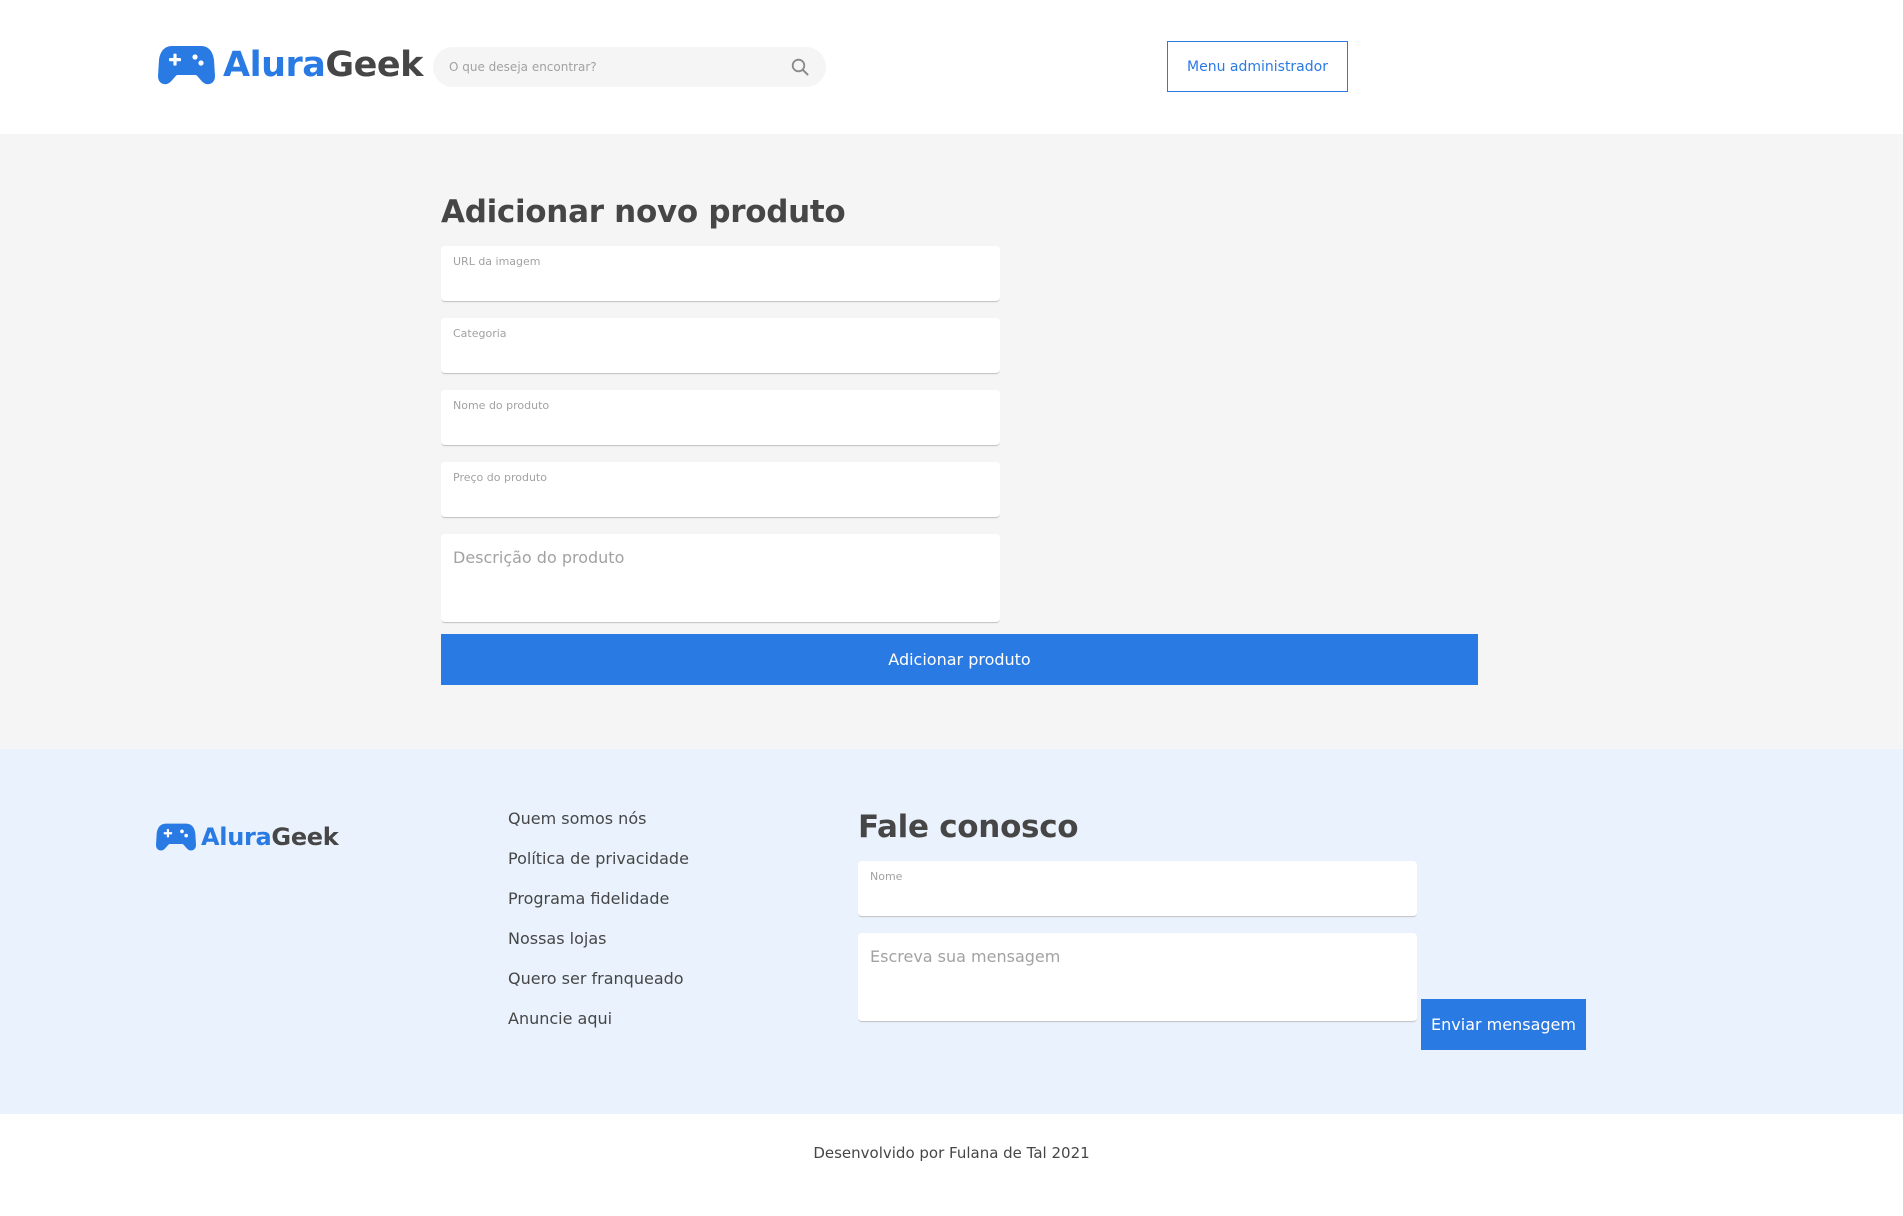 The height and width of the screenshot is (1216, 1903). What do you see at coordinates (596, 978) in the screenshot?
I see `footer-link-franchise: Quero ser franqueado` at bounding box center [596, 978].